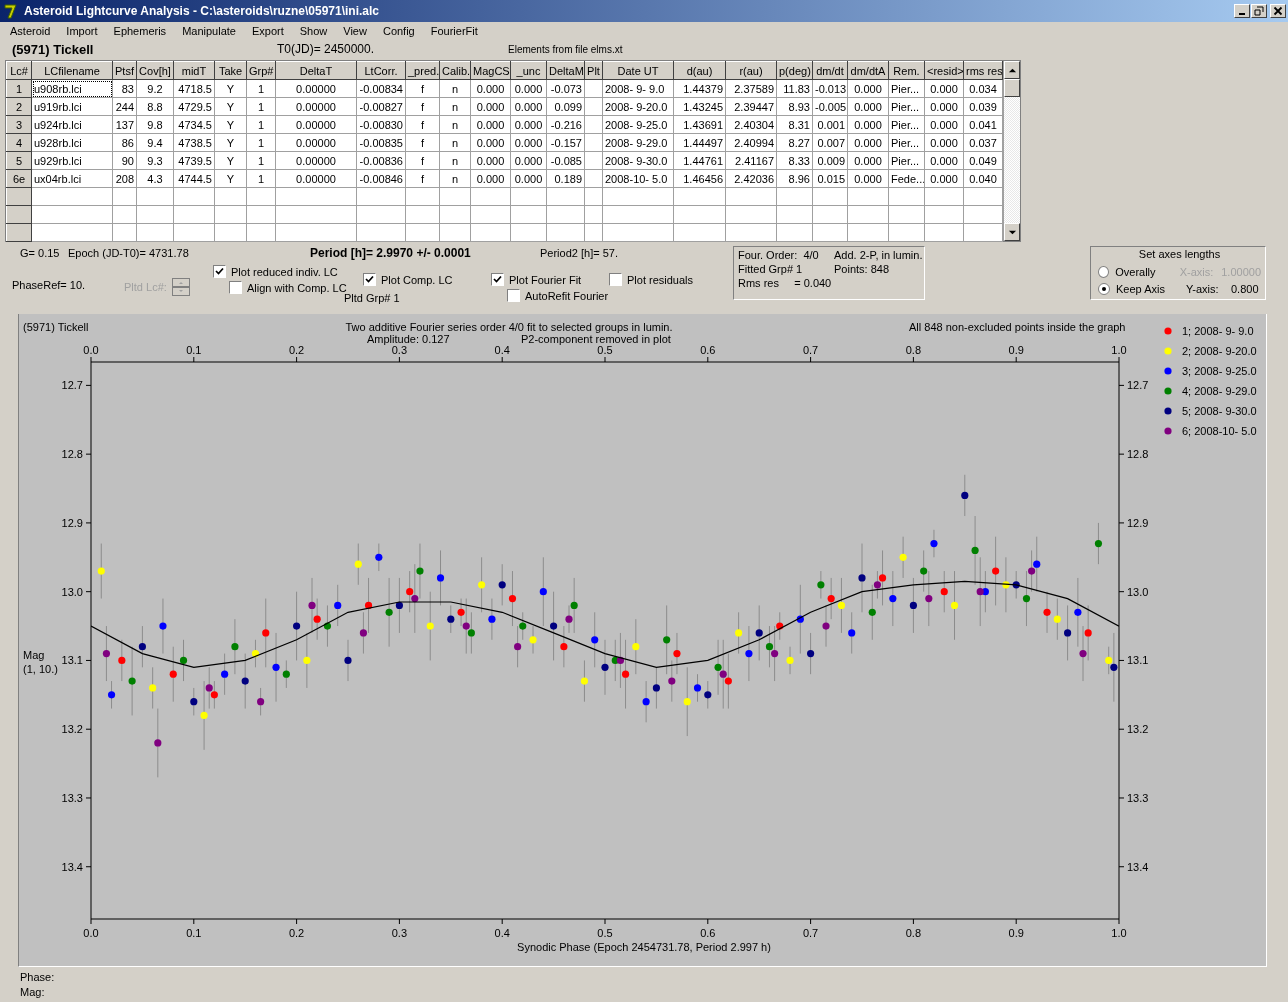 The image size is (1288, 1002). Describe the element at coordinates (1242, 11) in the screenshot. I see `minimize-button` at that location.